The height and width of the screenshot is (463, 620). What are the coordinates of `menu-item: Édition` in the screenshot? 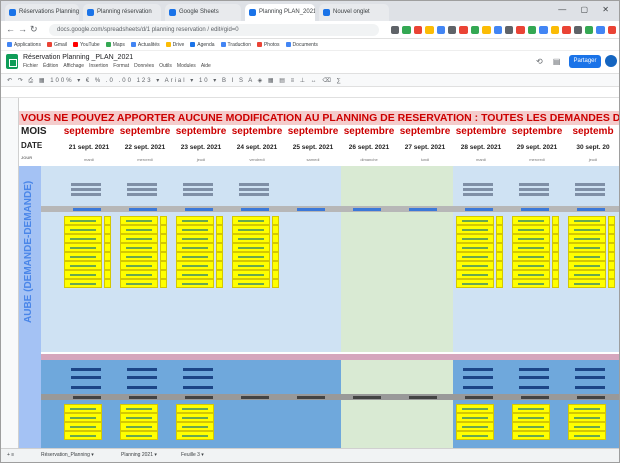 It's located at (50, 66).